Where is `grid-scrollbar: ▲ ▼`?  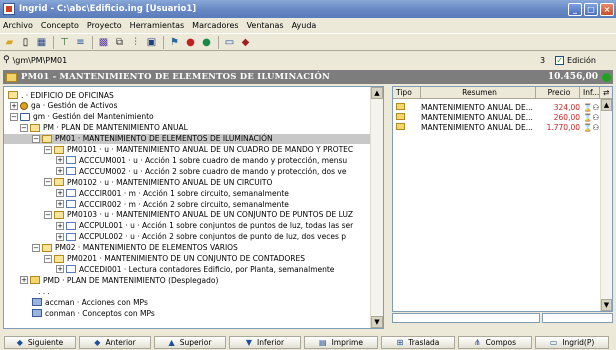 grid-scrollbar: ▲ ▼ is located at coordinates (606, 205).